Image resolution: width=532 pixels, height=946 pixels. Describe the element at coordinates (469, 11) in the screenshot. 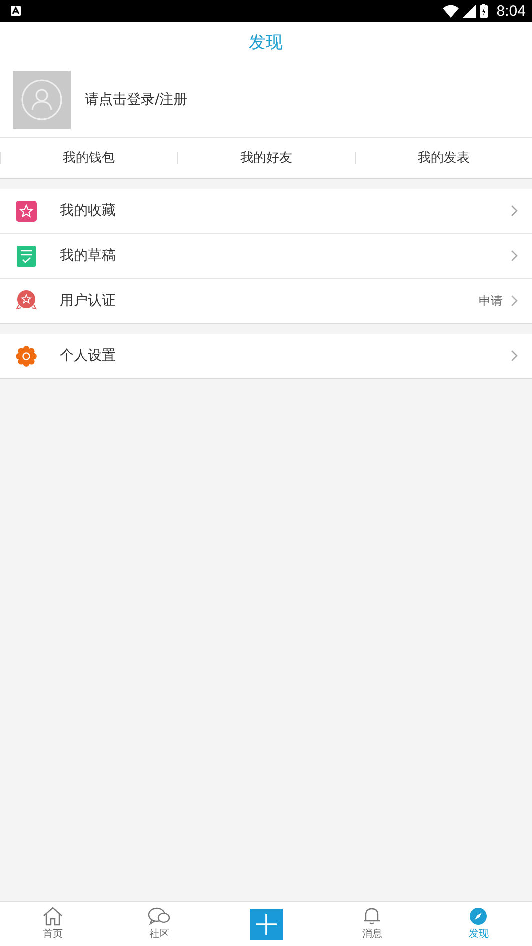

I see `signal-icon` at that location.